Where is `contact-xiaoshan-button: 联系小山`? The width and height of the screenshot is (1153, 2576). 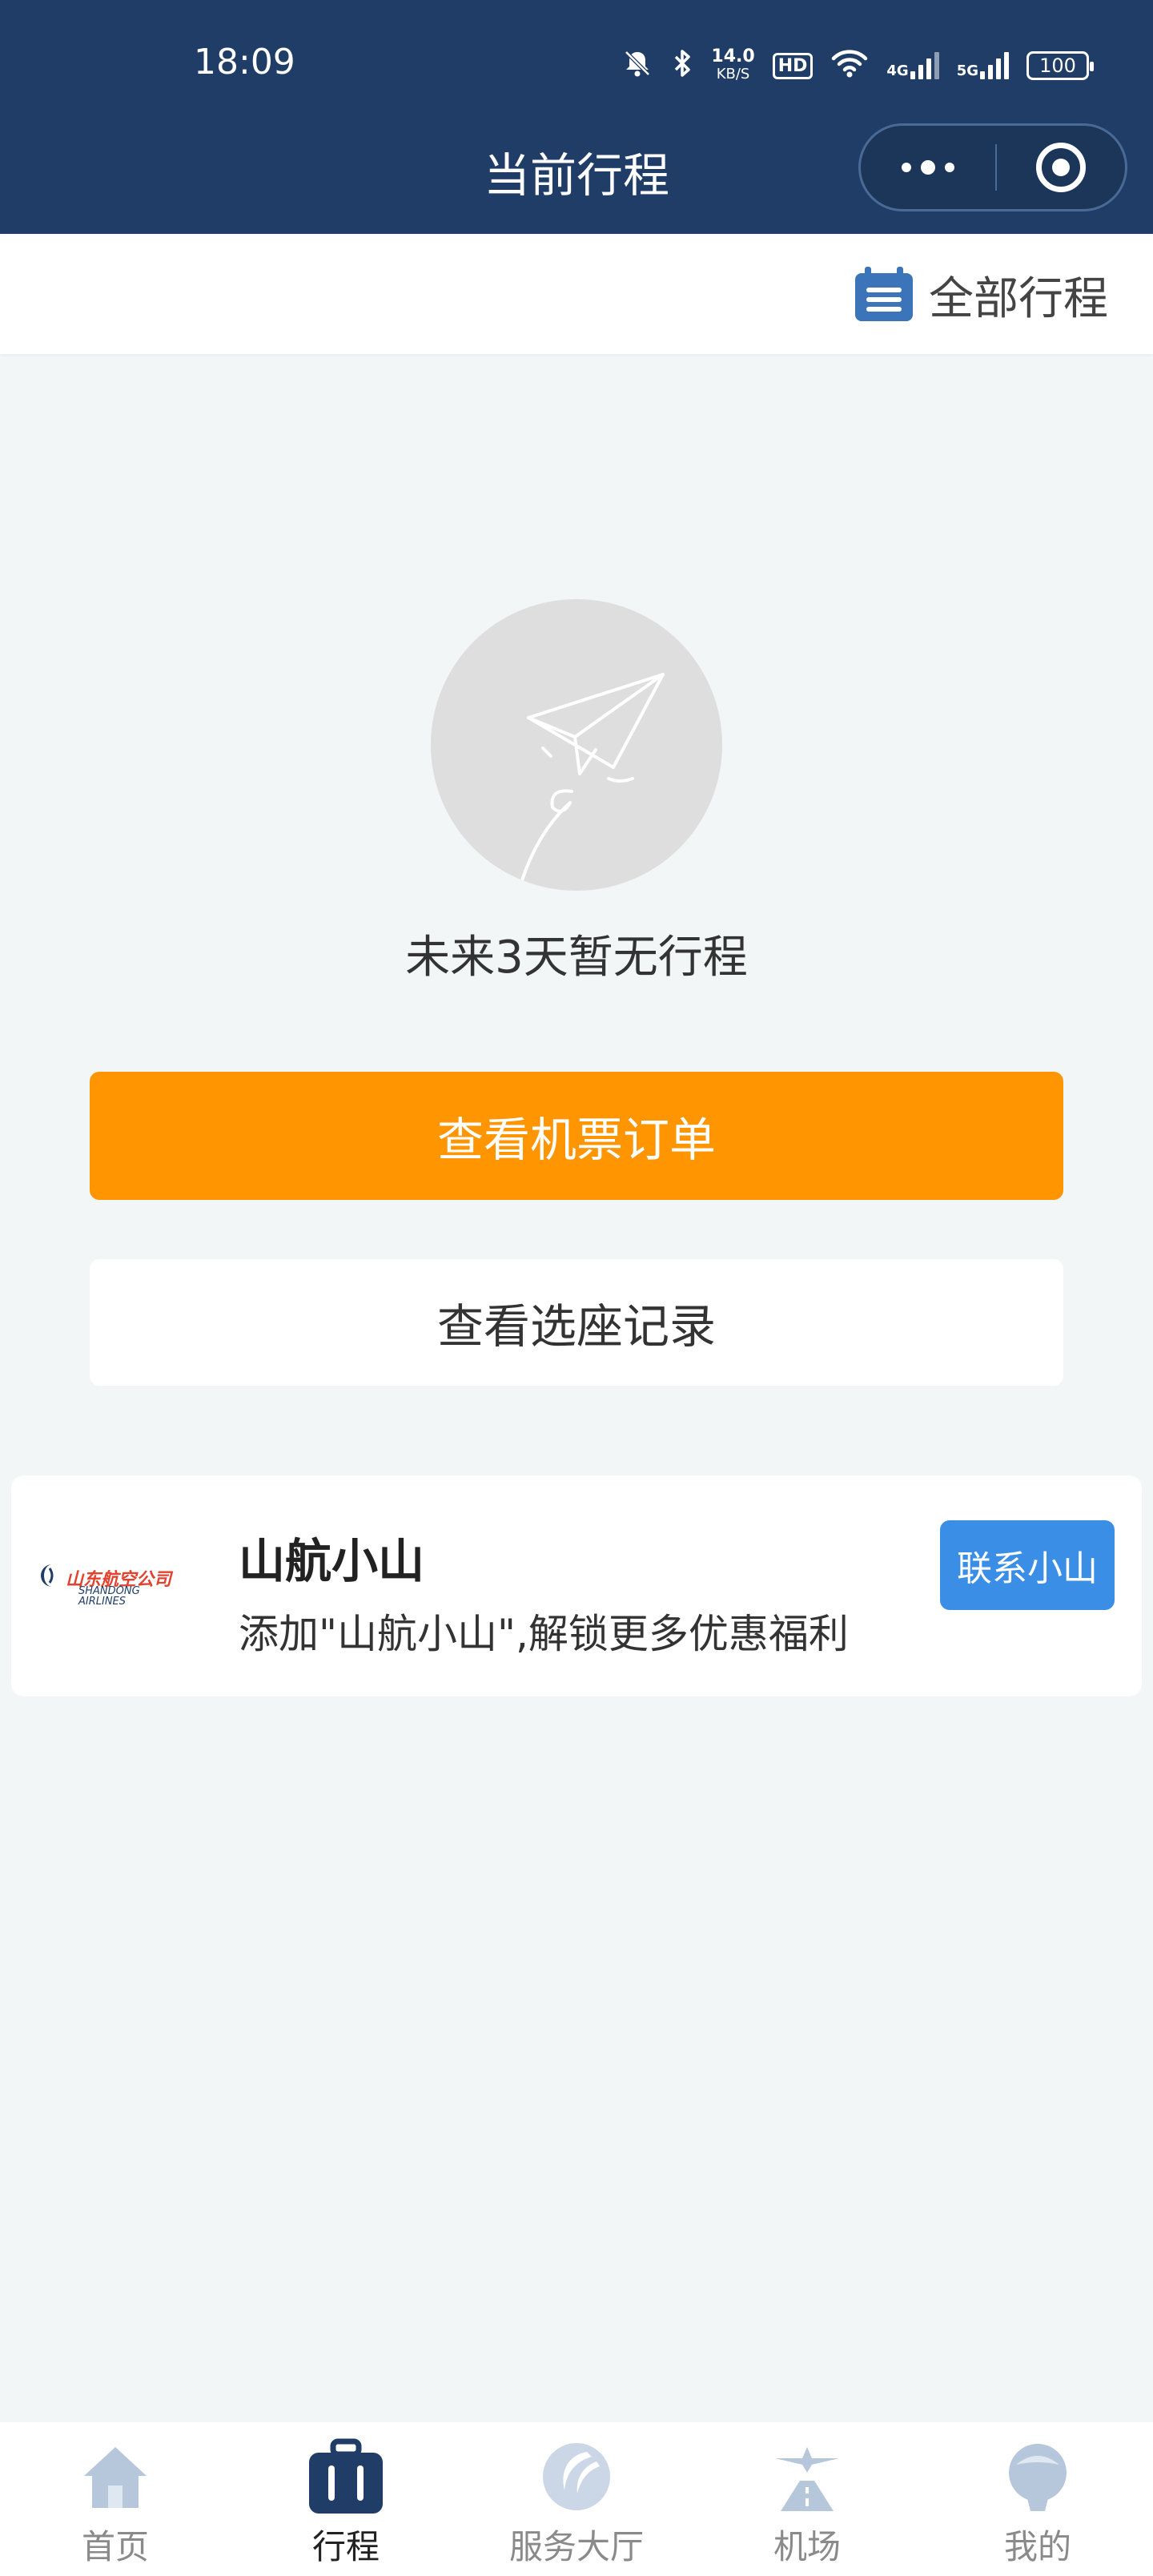 contact-xiaoshan-button: 联系小山 is located at coordinates (1027, 1565).